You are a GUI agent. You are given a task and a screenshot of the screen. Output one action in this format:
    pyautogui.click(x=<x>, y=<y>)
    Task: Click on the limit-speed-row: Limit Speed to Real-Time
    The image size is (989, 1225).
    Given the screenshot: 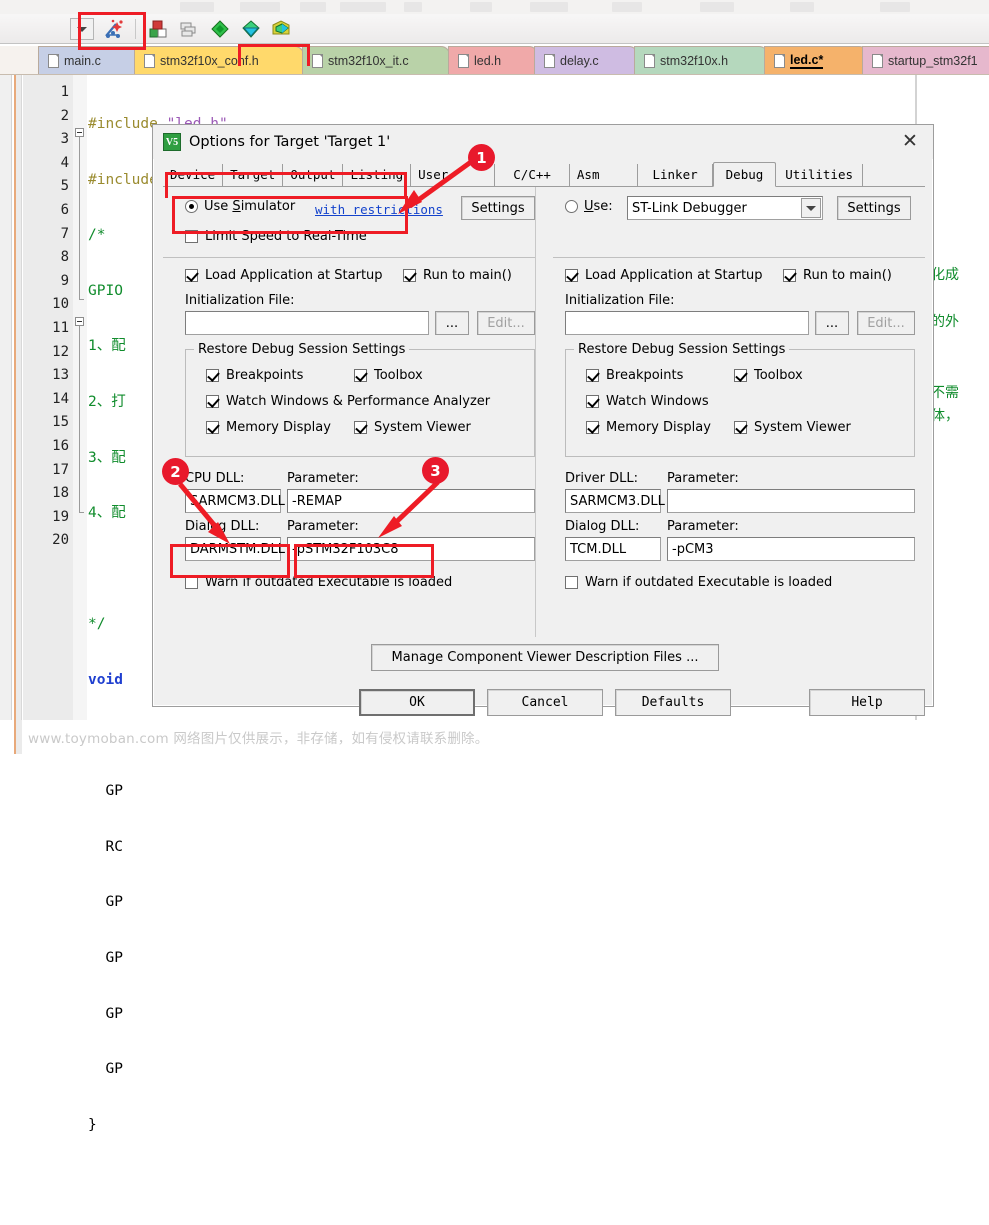 What is the action you would take?
    pyautogui.click(x=276, y=236)
    